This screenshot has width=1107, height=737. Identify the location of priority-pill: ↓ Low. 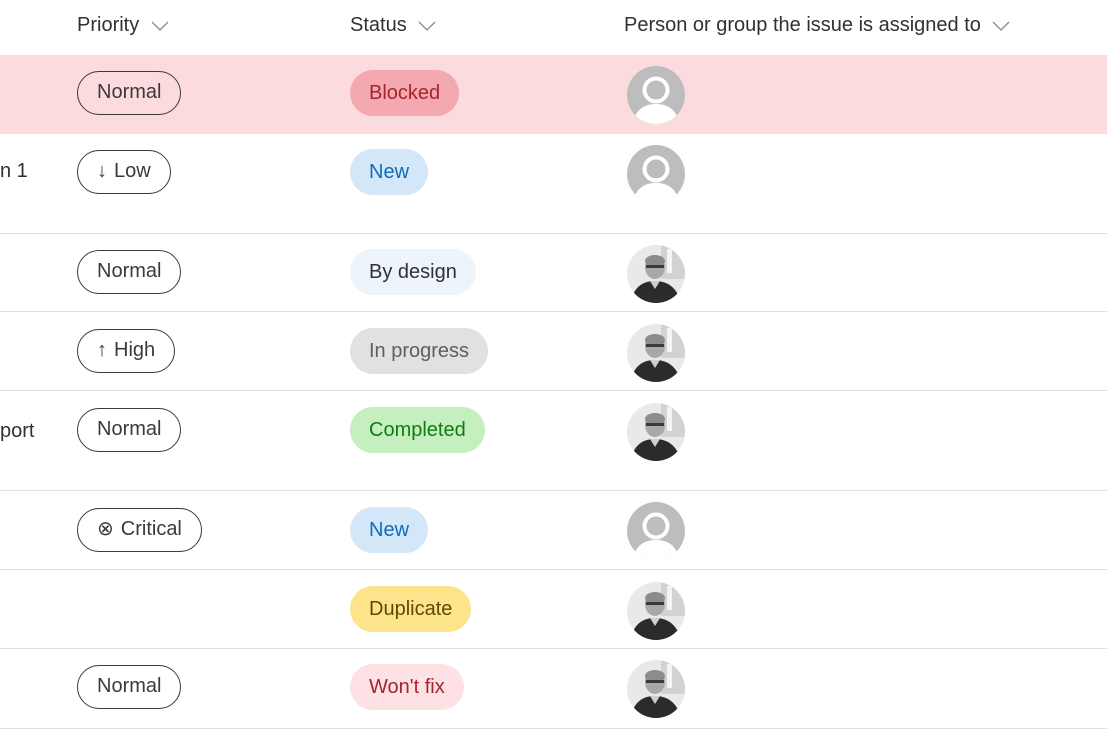
(124, 172).